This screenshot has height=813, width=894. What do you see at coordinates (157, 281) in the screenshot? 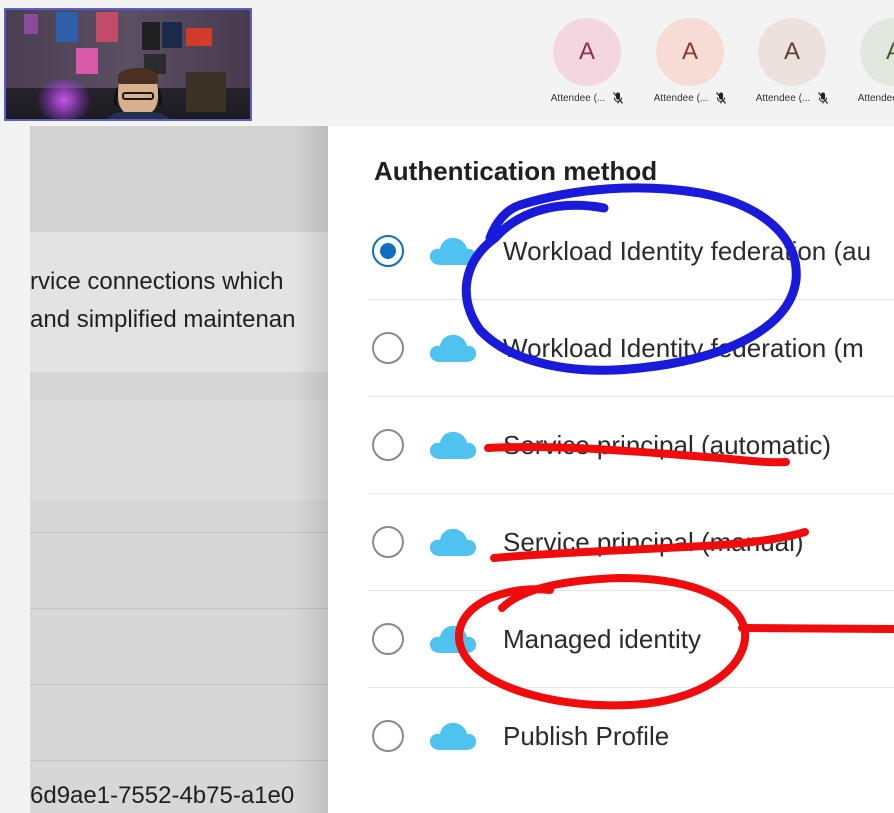
I see `info-text-line-1: rvice connections which` at bounding box center [157, 281].